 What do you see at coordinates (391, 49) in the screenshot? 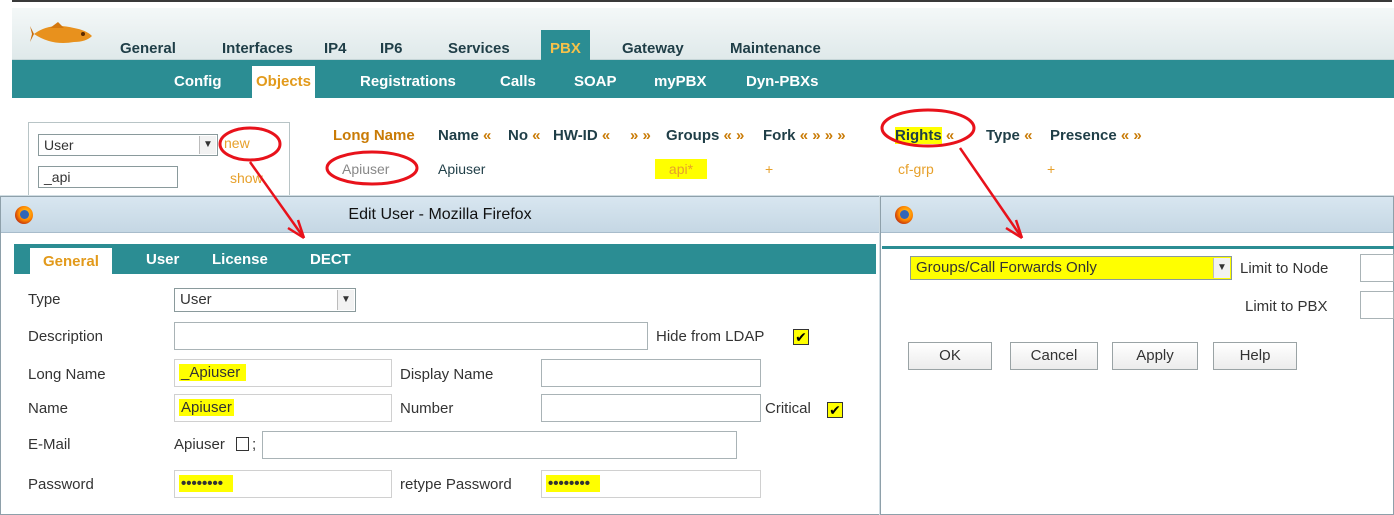
I see `main-tab-ip6: IP6` at bounding box center [391, 49].